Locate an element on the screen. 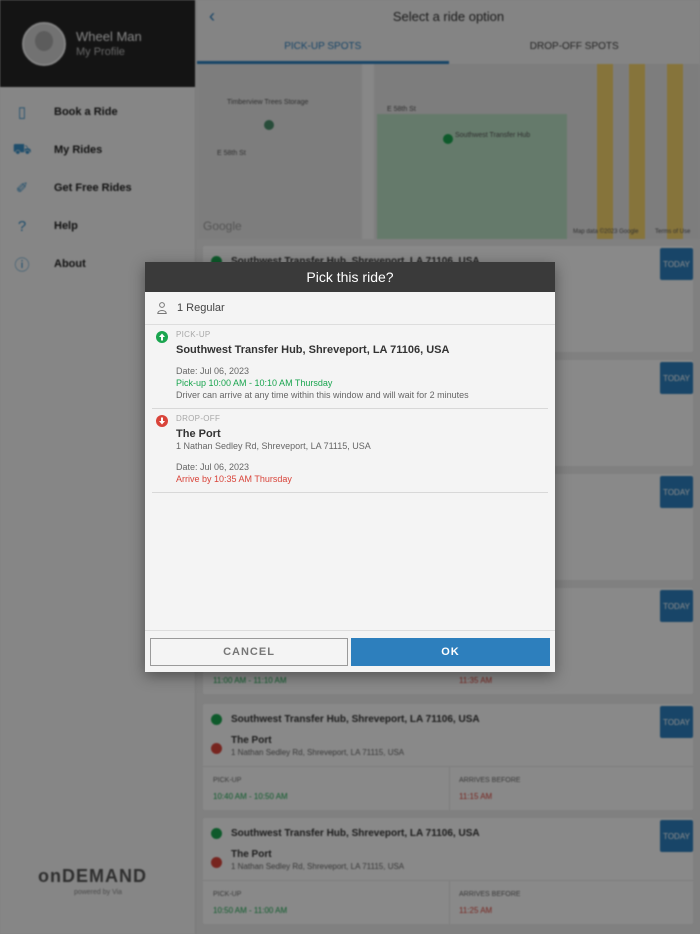 This screenshot has height=934, width=700. pickup-time: Pick-up 10:00 AM - 10:10 AM Thursday is located at coordinates (254, 383).